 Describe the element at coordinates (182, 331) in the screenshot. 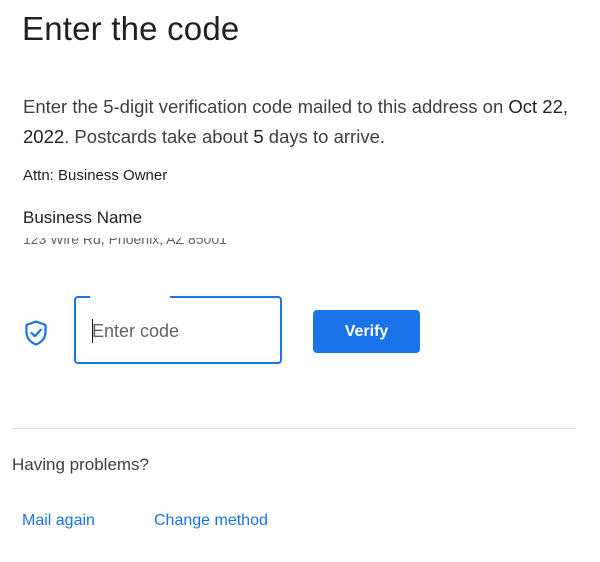

I see `code-input` at that location.